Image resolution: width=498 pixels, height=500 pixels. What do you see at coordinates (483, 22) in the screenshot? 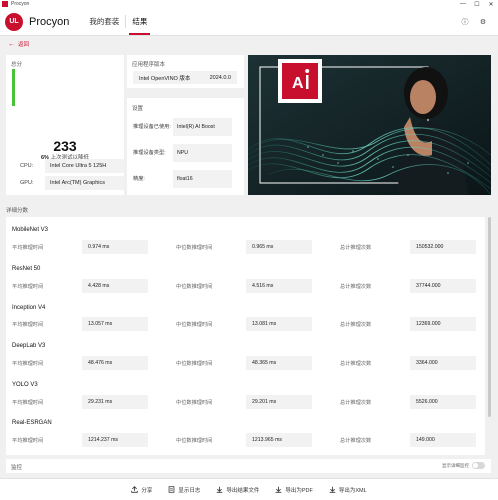
I see `gear-icon: ⚙` at bounding box center [483, 22].